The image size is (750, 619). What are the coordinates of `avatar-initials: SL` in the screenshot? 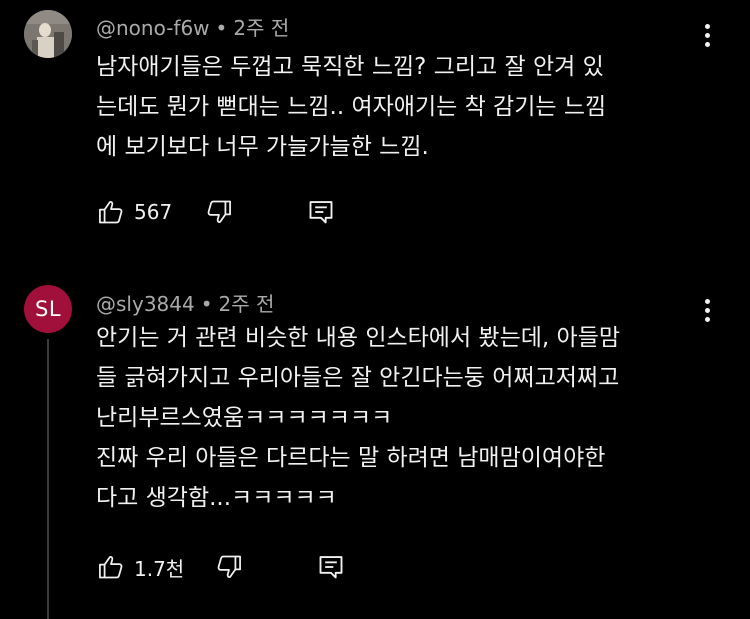 It's located at (48, 309).